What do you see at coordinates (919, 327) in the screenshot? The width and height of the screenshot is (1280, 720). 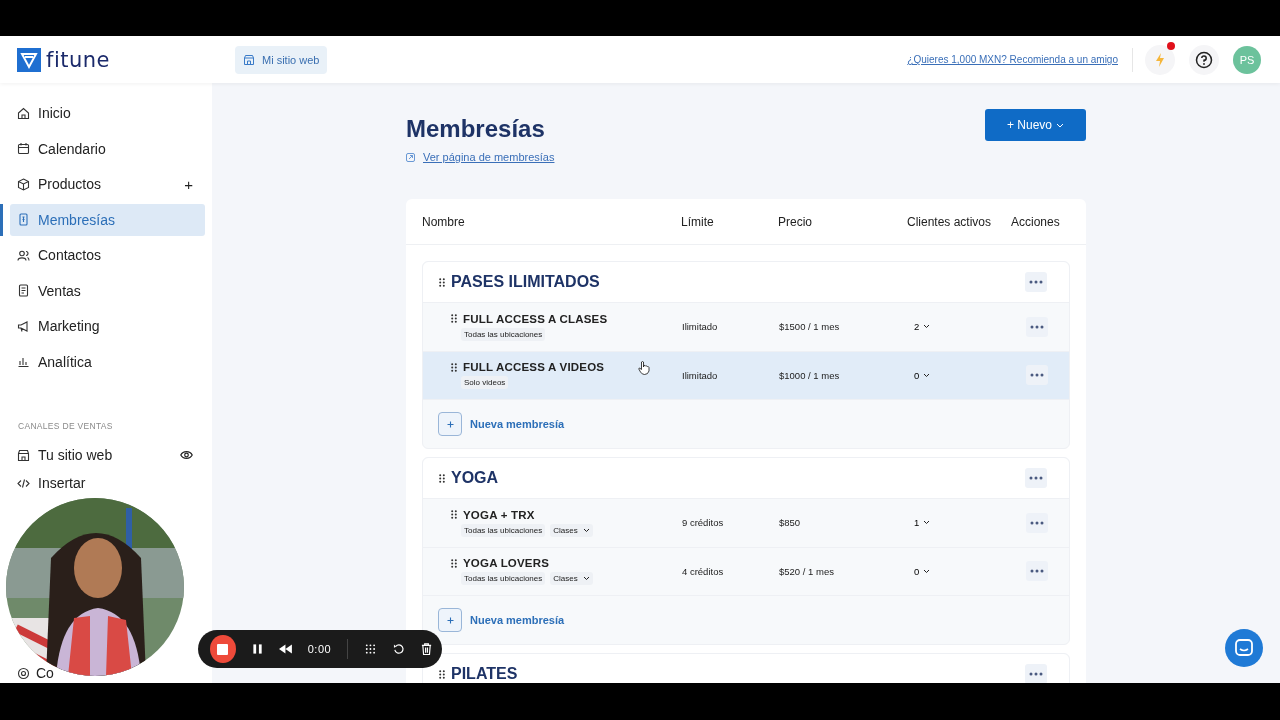 I see `clients-dropdown: 2` at bounding box center [919, 327].